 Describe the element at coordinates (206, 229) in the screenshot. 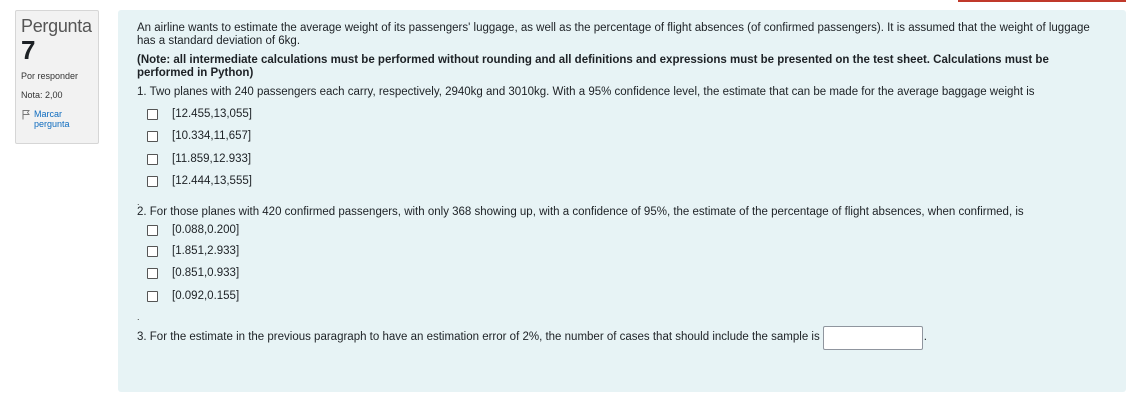

I see `option-label: [0.088,0.200]` at that location.